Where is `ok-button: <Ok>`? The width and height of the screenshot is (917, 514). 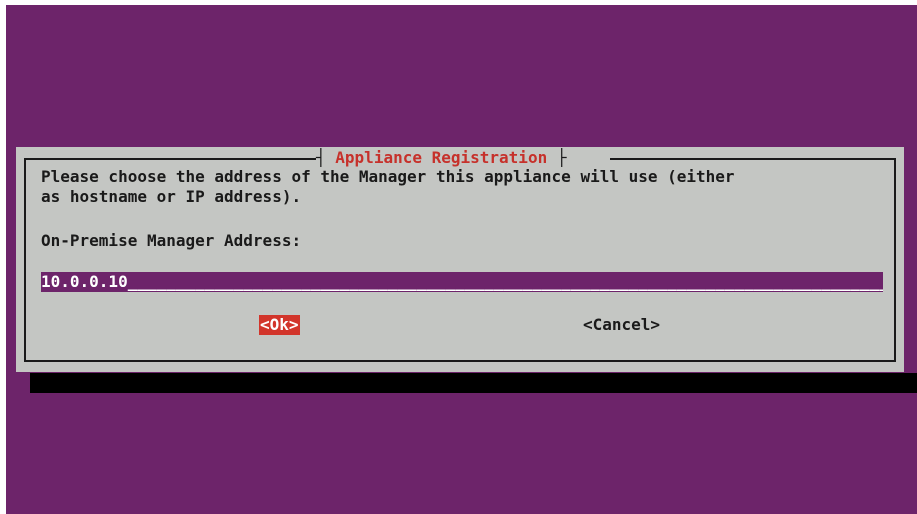 ok-button: <Ok> is located at coordinates (279, 325).